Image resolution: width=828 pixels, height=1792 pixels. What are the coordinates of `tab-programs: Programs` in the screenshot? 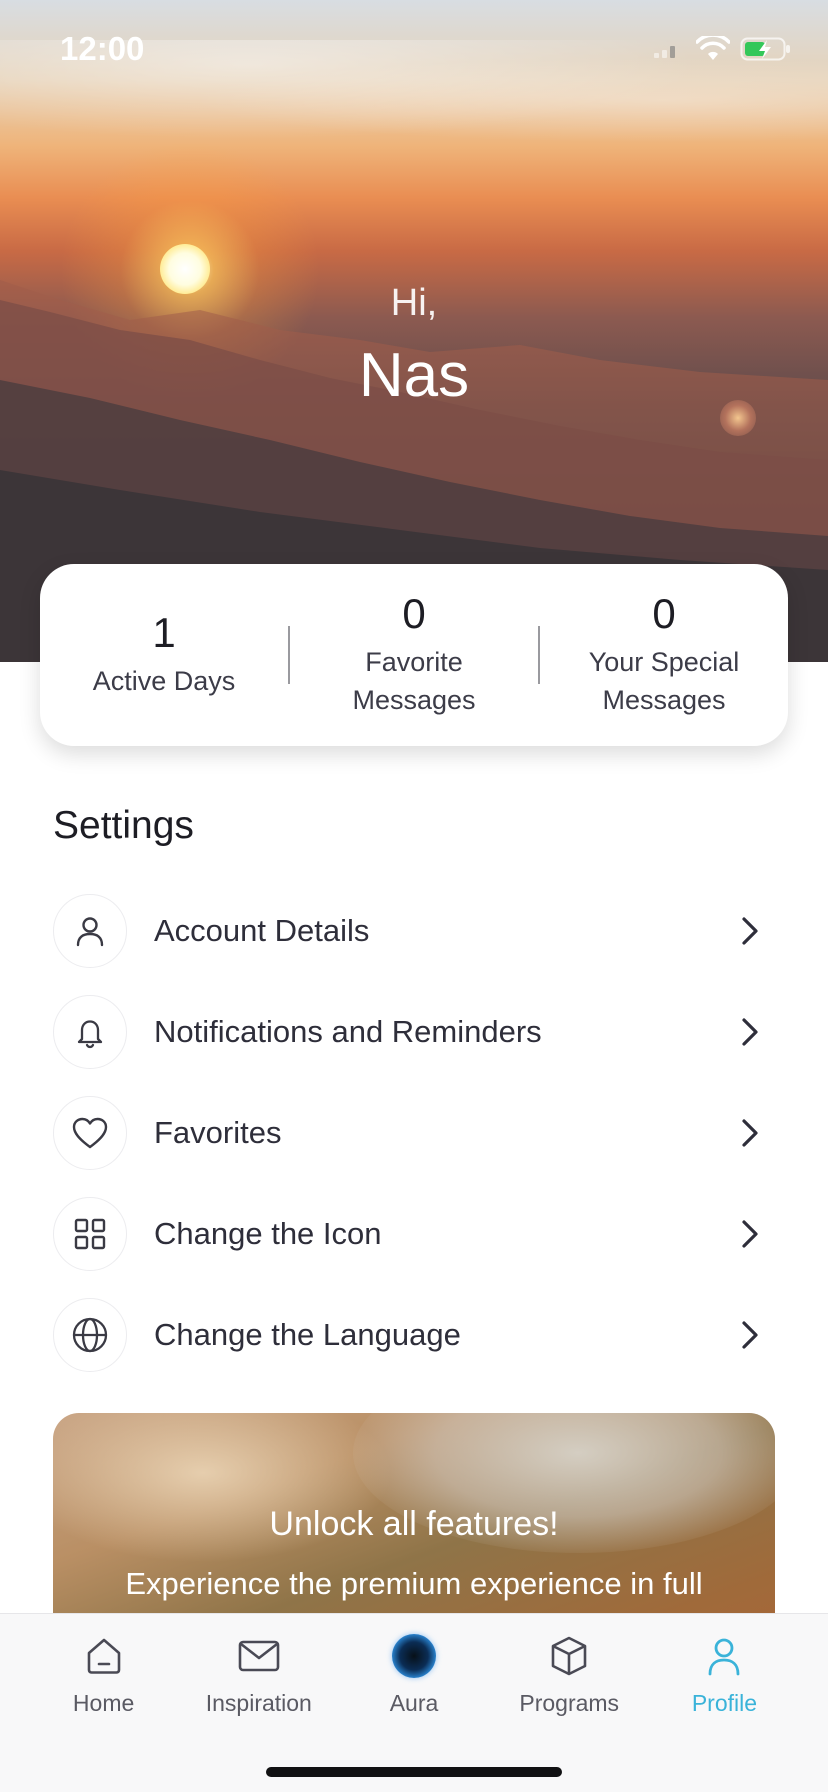 It's located at (569, 1674).